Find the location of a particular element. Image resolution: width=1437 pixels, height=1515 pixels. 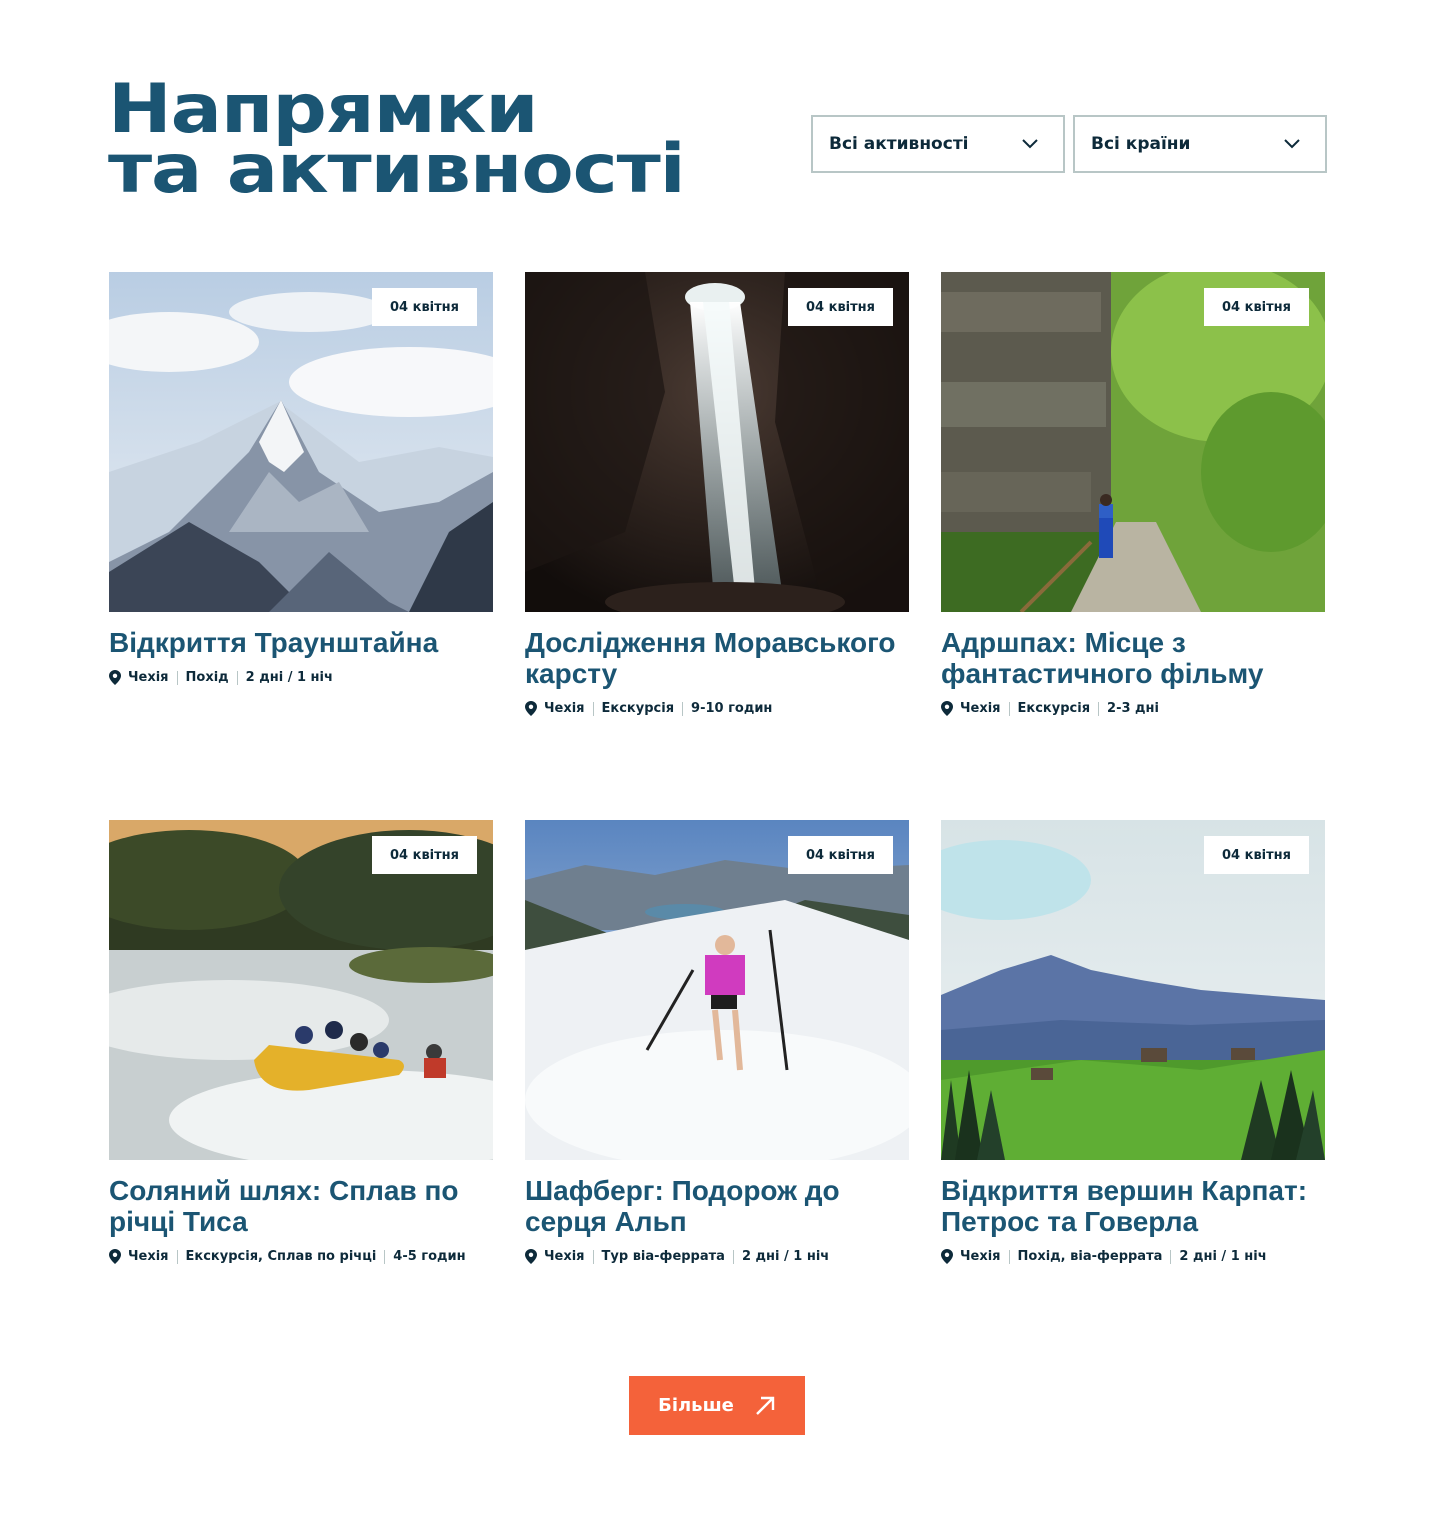

activity-filter-dropdown: Всі активності is located at coordinates (938, 144).